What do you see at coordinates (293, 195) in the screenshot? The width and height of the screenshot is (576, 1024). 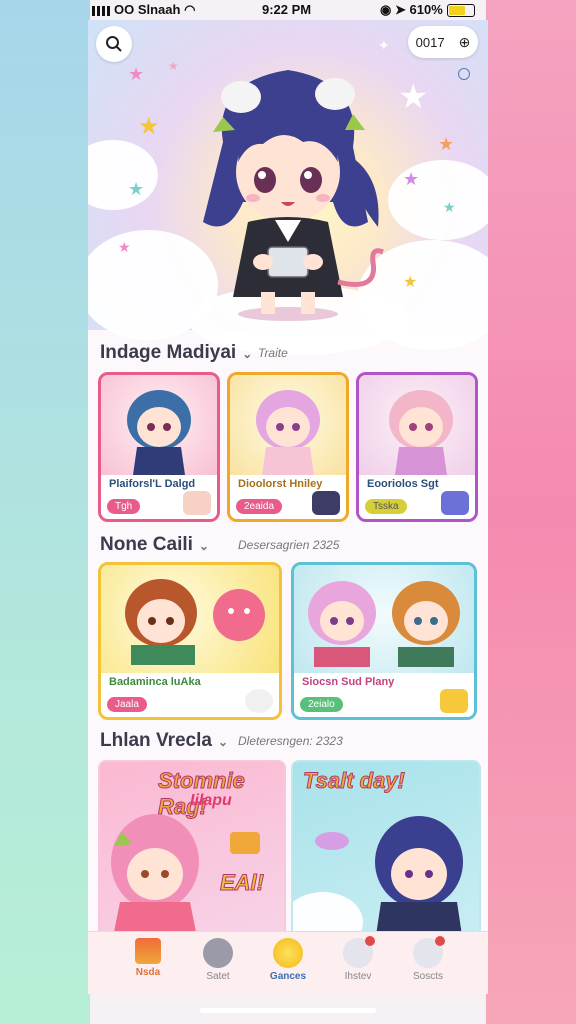 I see `mascot-illustration` at bounding box center [293, 195].